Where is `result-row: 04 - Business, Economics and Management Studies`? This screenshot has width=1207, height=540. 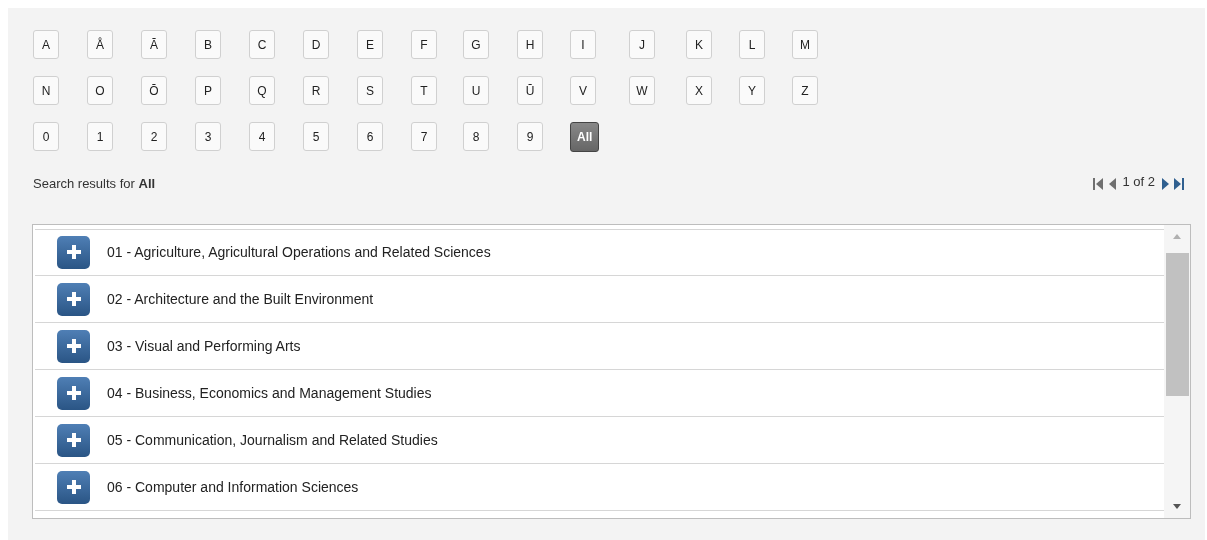 result-row: 04 - Business, Economics and Management Studies is located at coordinates (599, 393).